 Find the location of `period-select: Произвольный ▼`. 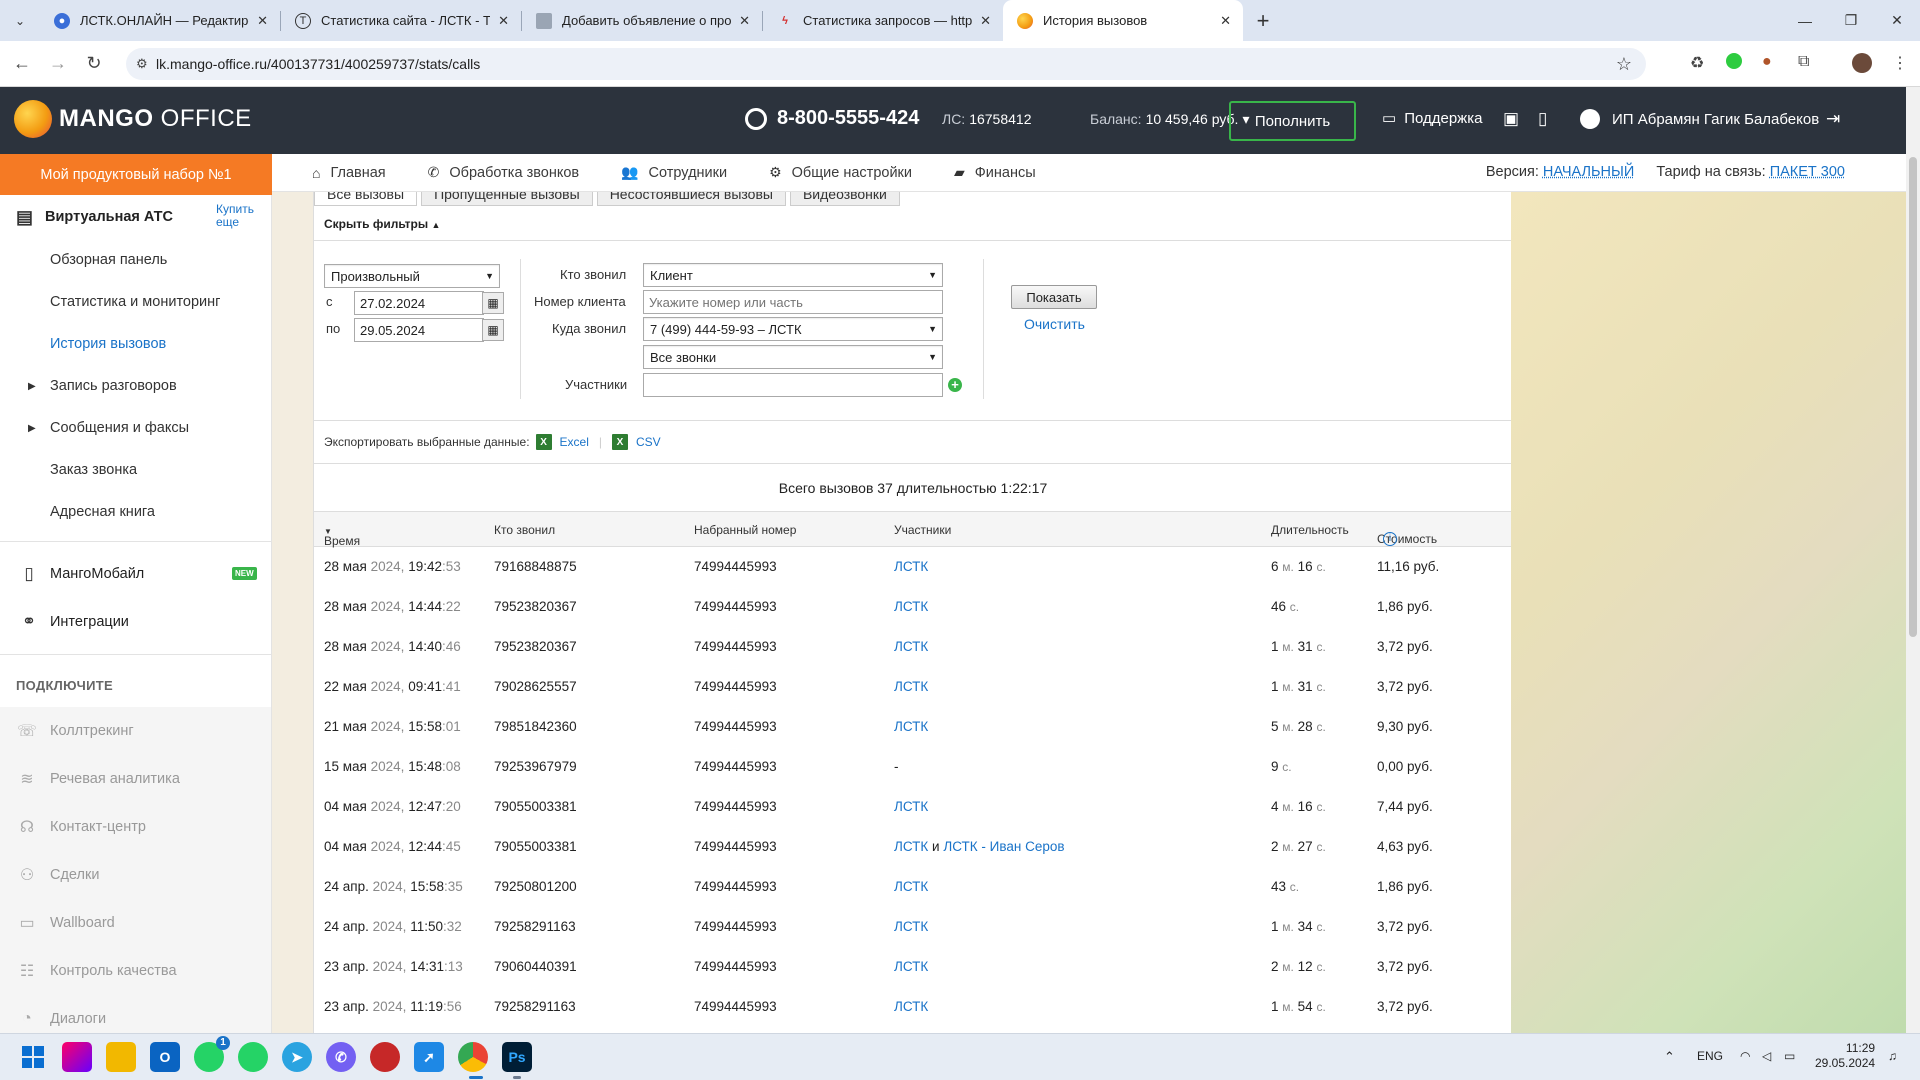

period-select: Произвольный ▼ is located at coordinates (412, 276).